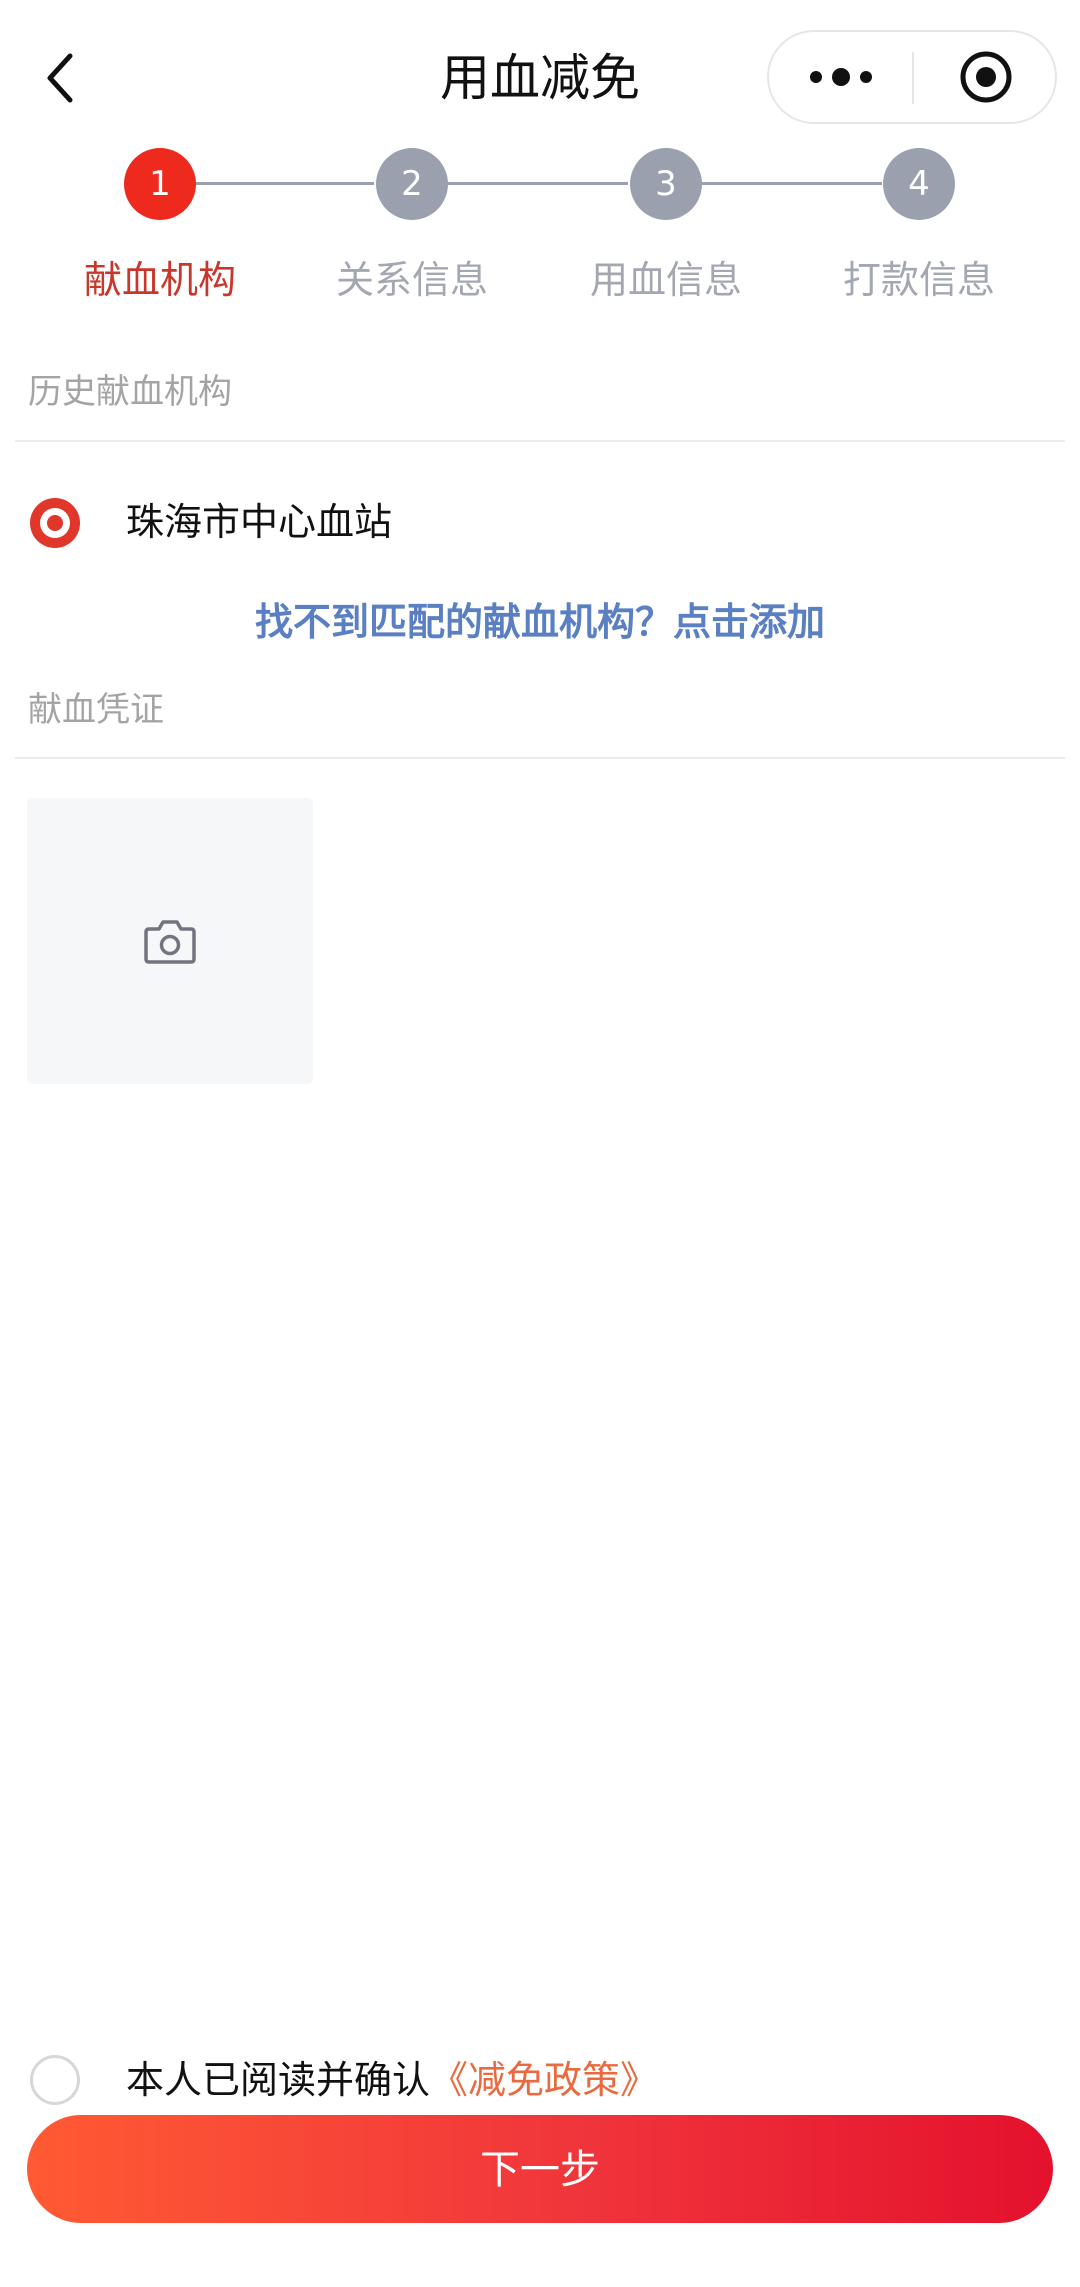 The height and width of the screenshot is (2287, 1080). Describe the element at coordinates (160, 184) in the screenshot. I see `step-1-circle: 1` at that location.